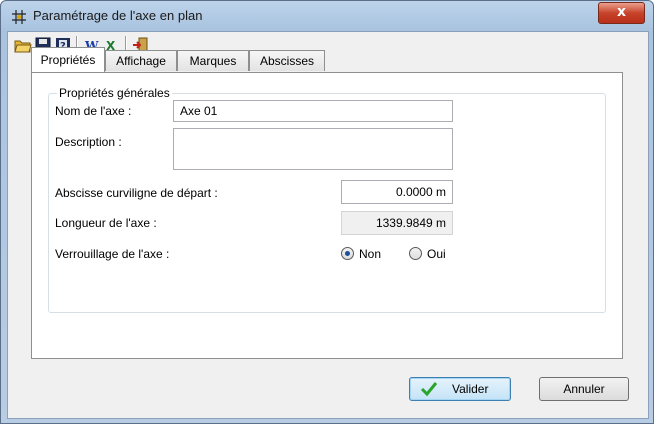 The width and height of the screenshot is (654, 424). What do you see at coordinates (23, 45) in the screenshot?
I see `folder-open-icon` at bounding box center [23, 45].